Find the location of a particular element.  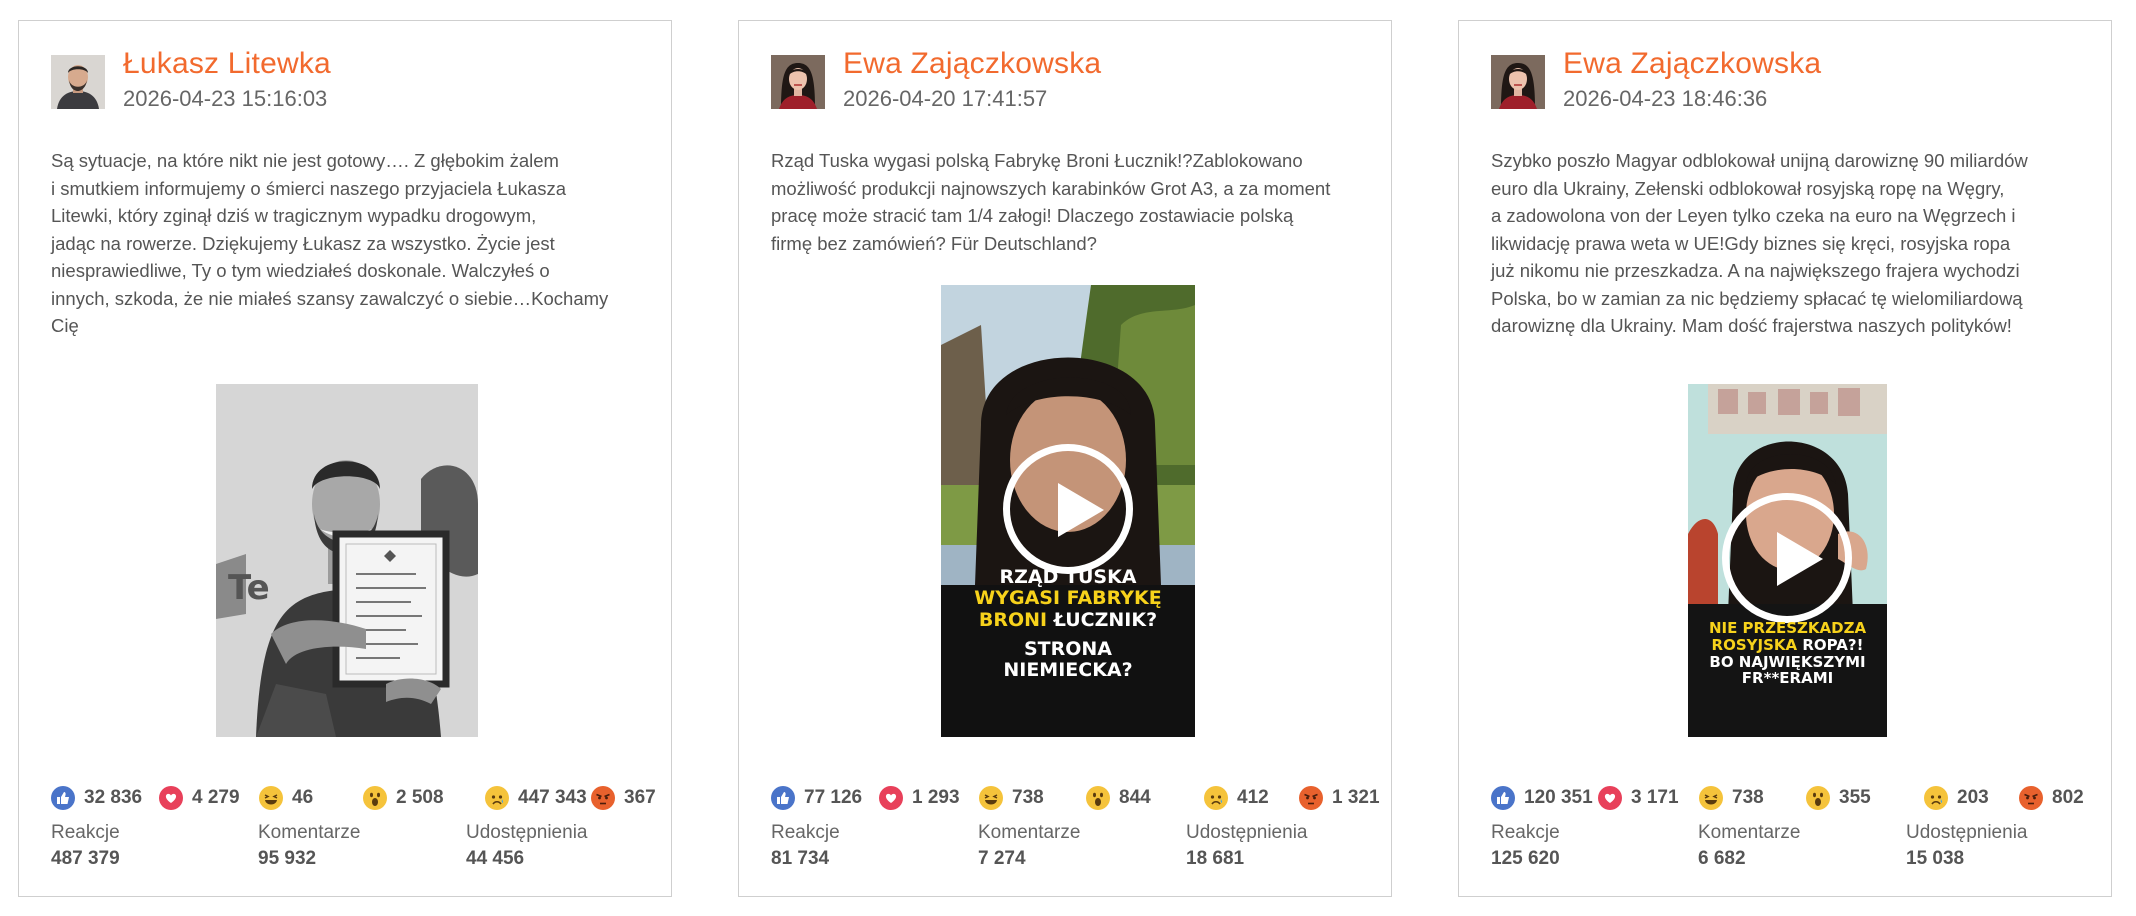

reaction-angry: 367 is located at coordinates (623, 798).